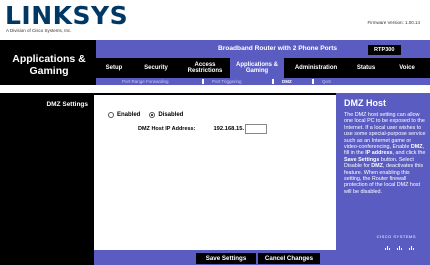 The width and height of the screenshot is (430, 265). I want to click on cancel-changes-button: Cancel Changes, so click(289, 258).